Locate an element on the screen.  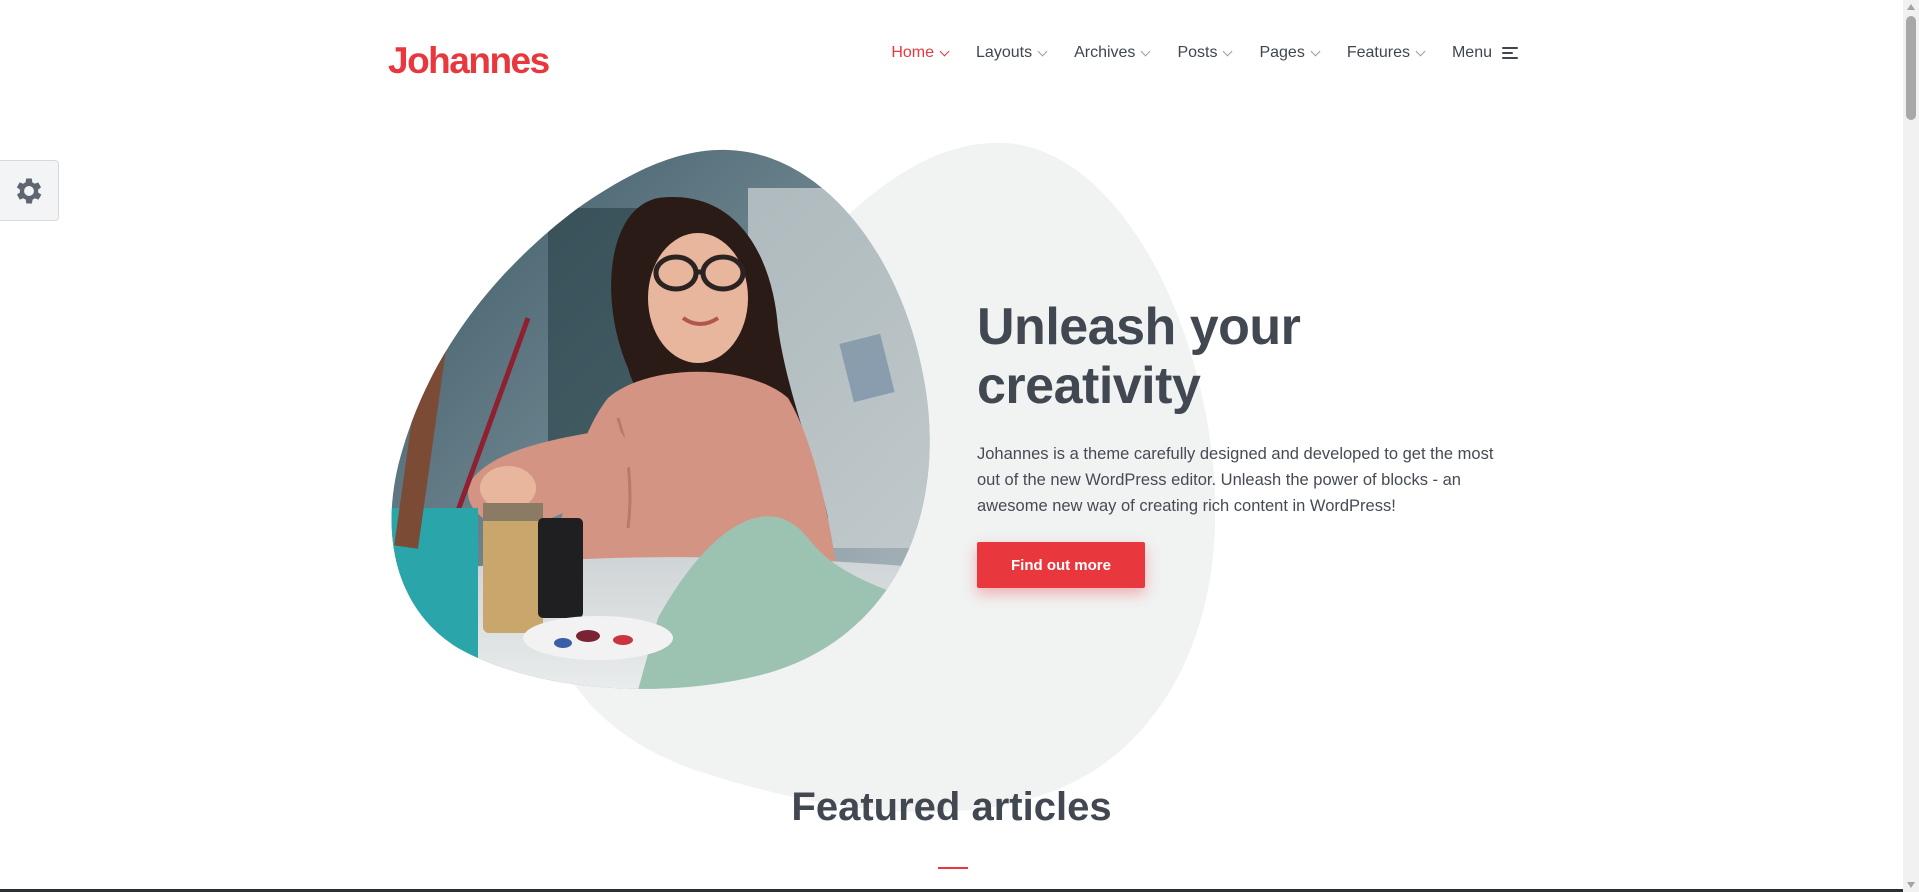
nav-item-pages: Pages is located at coordinates (1290, 53).